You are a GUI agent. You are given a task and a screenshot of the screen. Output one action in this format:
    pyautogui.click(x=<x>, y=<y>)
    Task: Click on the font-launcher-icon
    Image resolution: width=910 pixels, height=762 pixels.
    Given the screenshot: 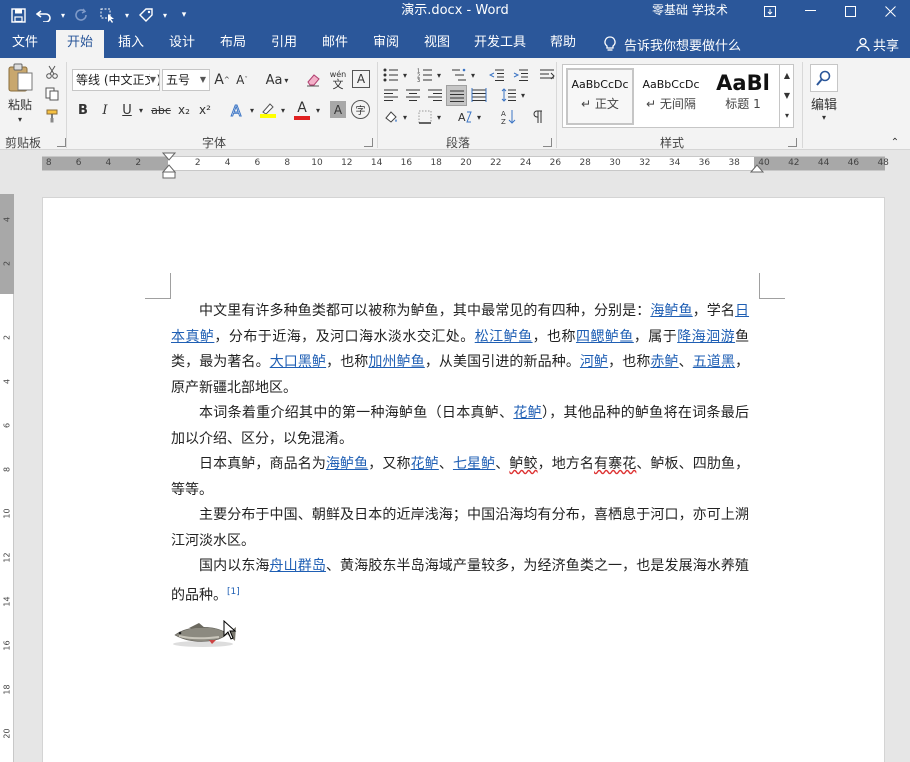 What is the action you would take?
    pyautogui.click(x=368, y=142)
    